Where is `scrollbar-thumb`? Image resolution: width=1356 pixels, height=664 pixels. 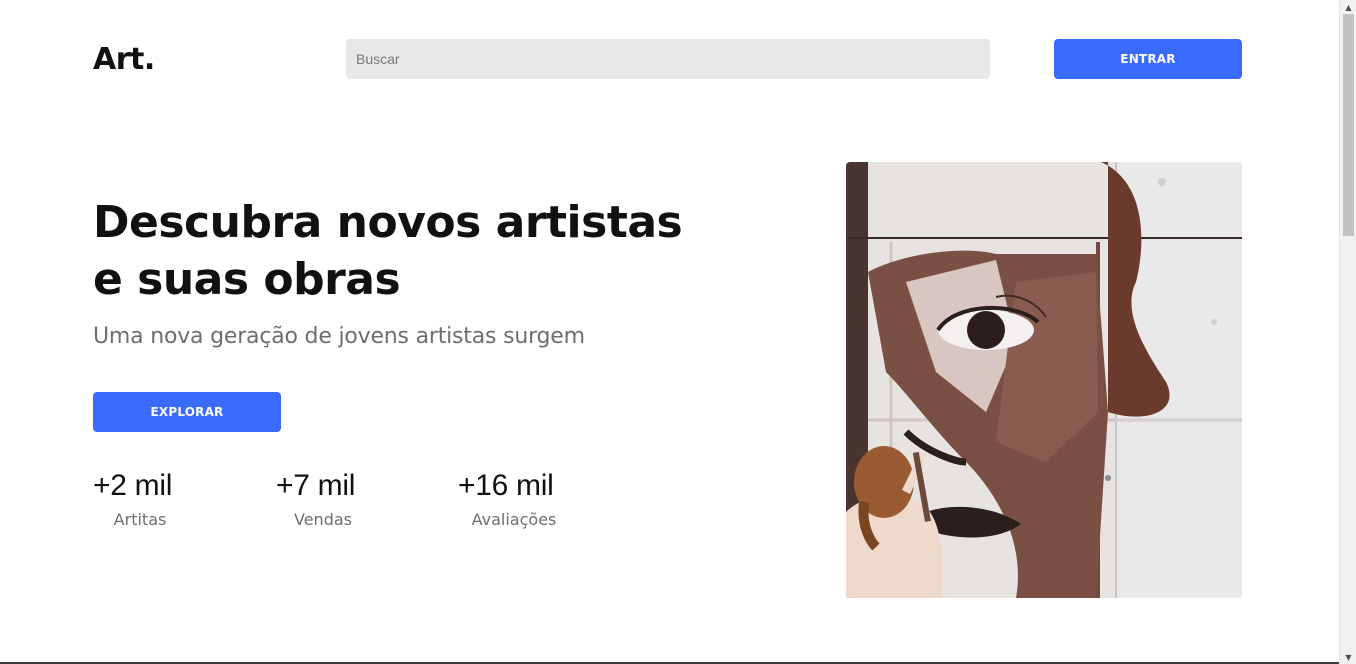 scrollbar-thumb is located at coordinates (1348, 125).